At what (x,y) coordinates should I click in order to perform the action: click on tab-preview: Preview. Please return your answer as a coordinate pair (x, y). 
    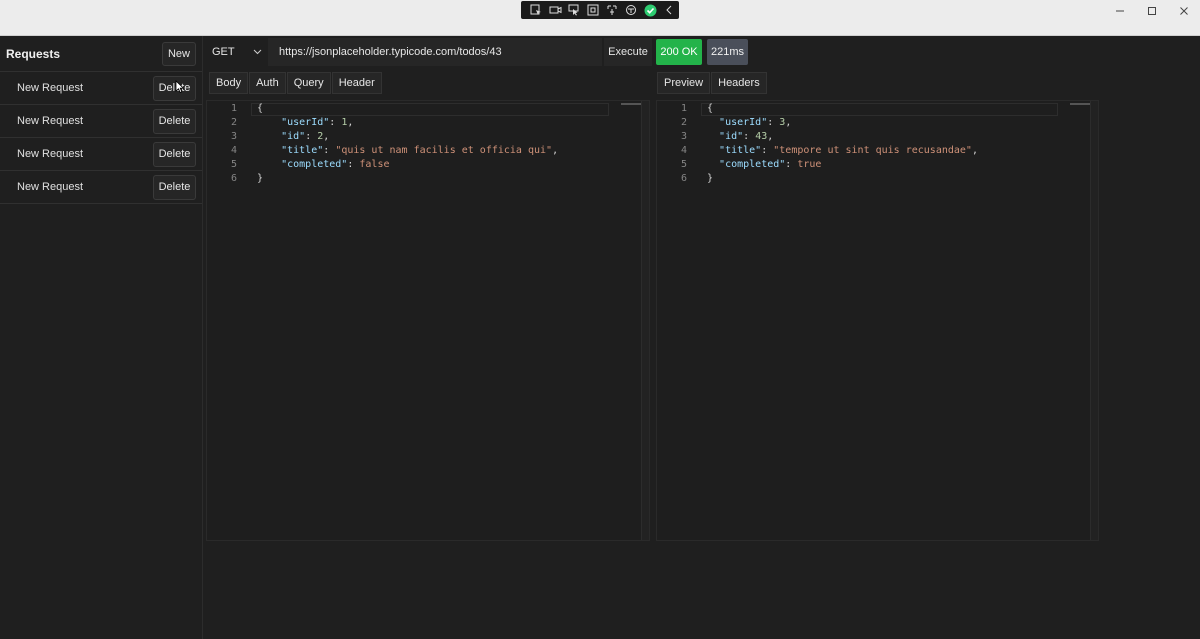
    Looking at the image, I should click on (684, 83).